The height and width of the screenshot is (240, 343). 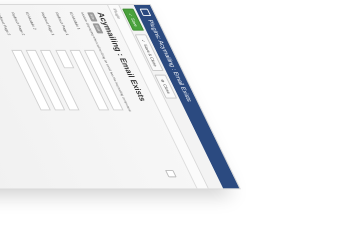 I want to click on breadcrumb-item: Plugin, so click(x=117, y=13).